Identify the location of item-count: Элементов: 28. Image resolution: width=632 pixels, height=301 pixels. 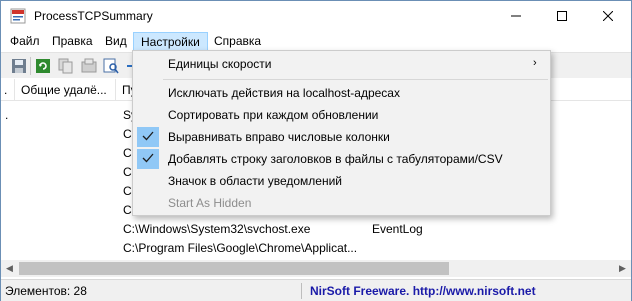
(46, 291).